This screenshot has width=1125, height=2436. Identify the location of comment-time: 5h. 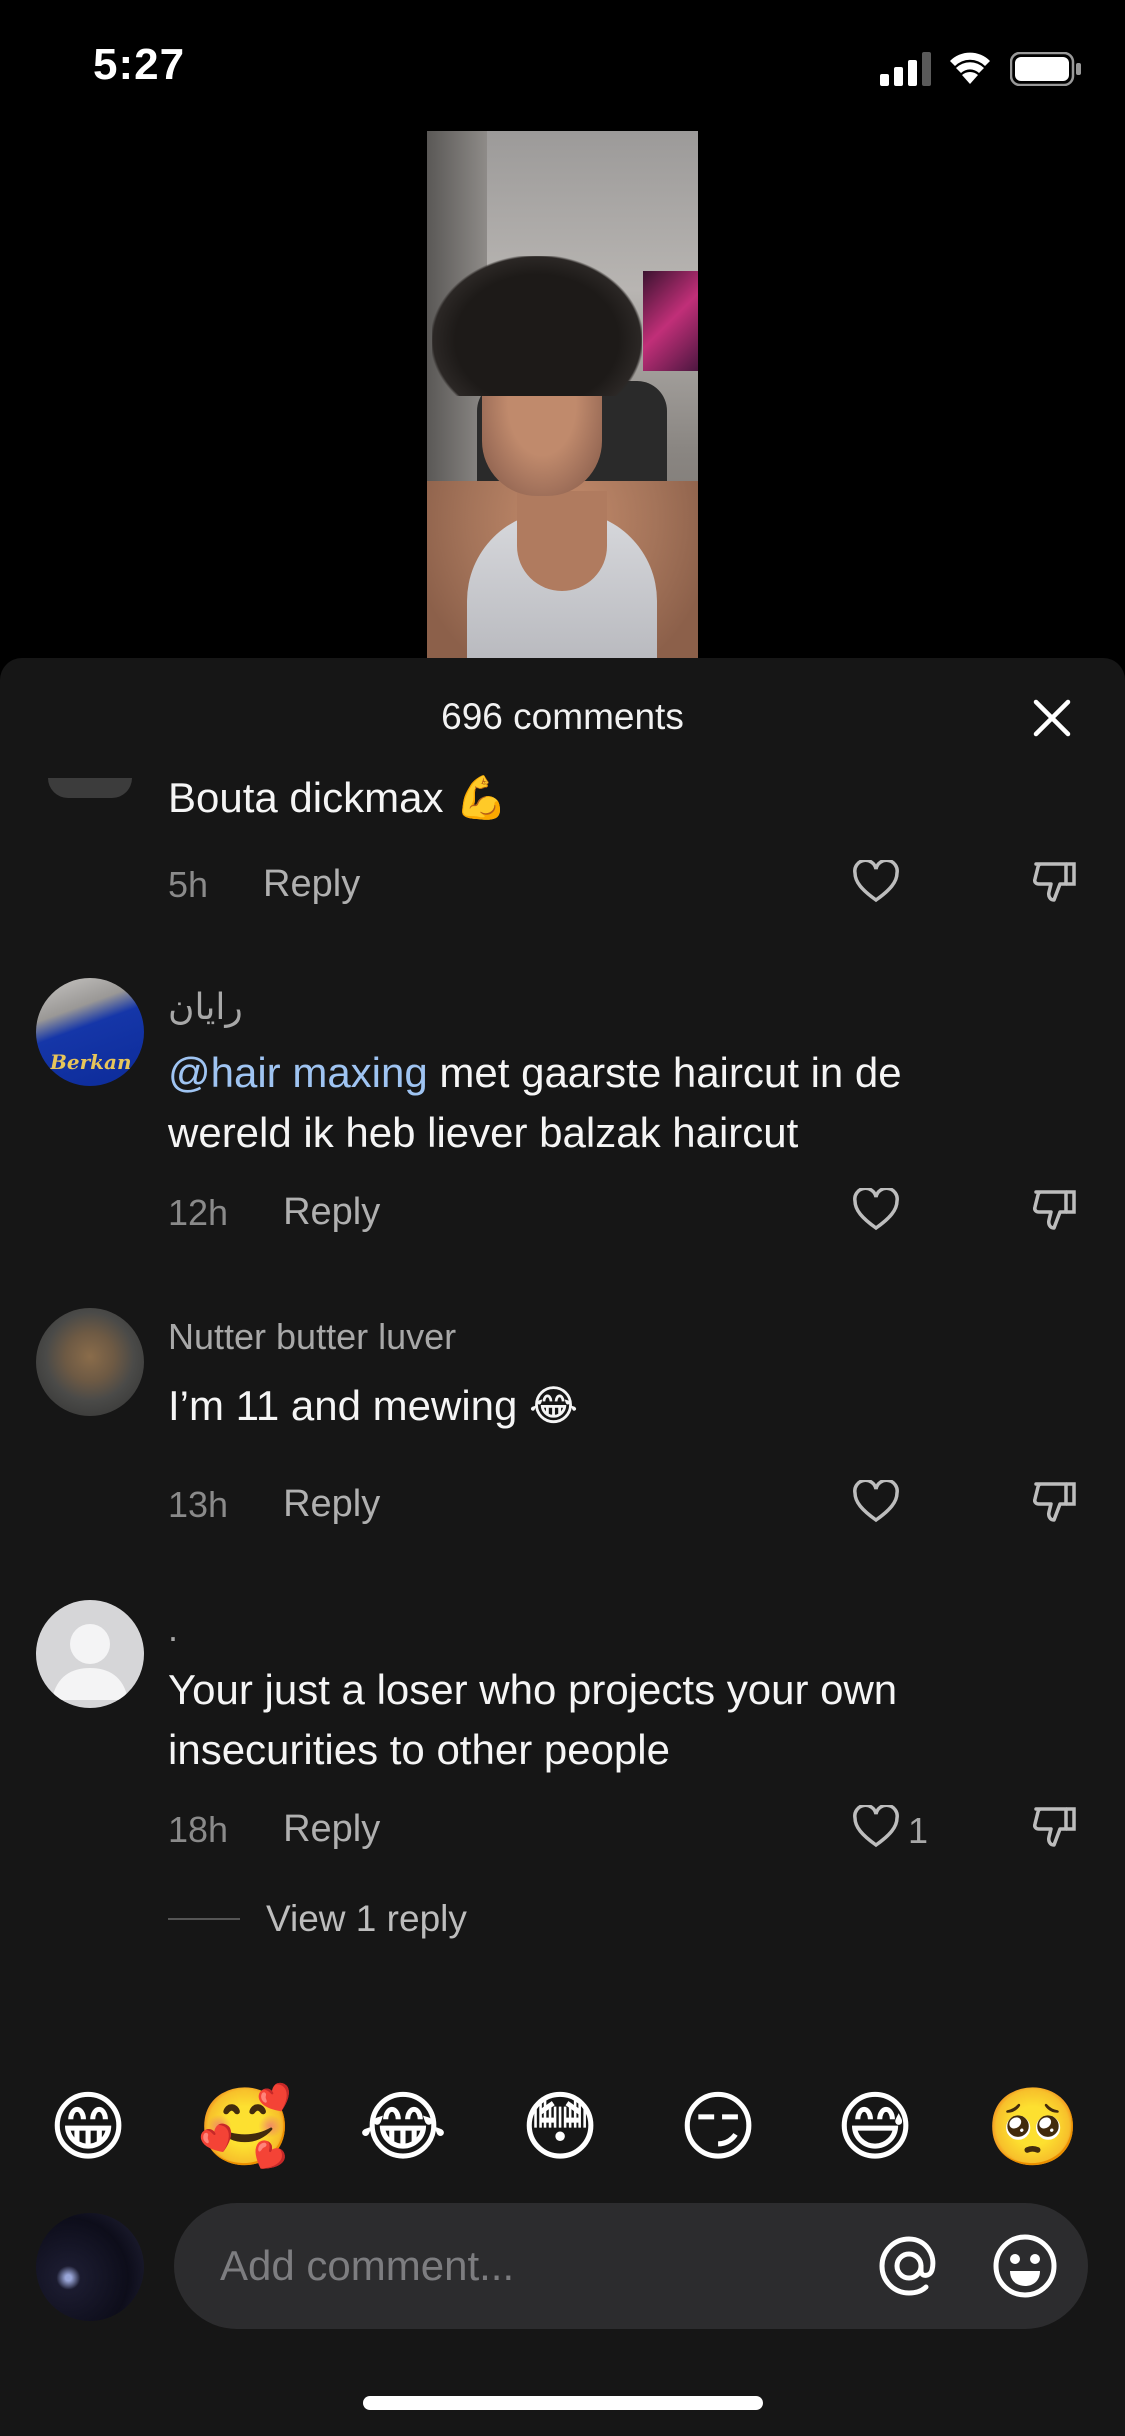
(188, 884).